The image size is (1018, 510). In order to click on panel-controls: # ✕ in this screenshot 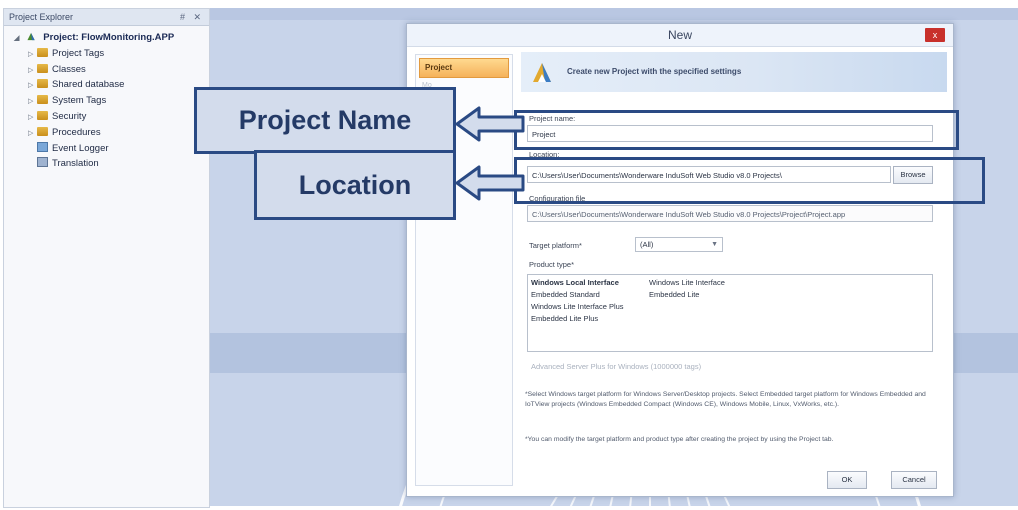, I will do `click(192, 17)`.